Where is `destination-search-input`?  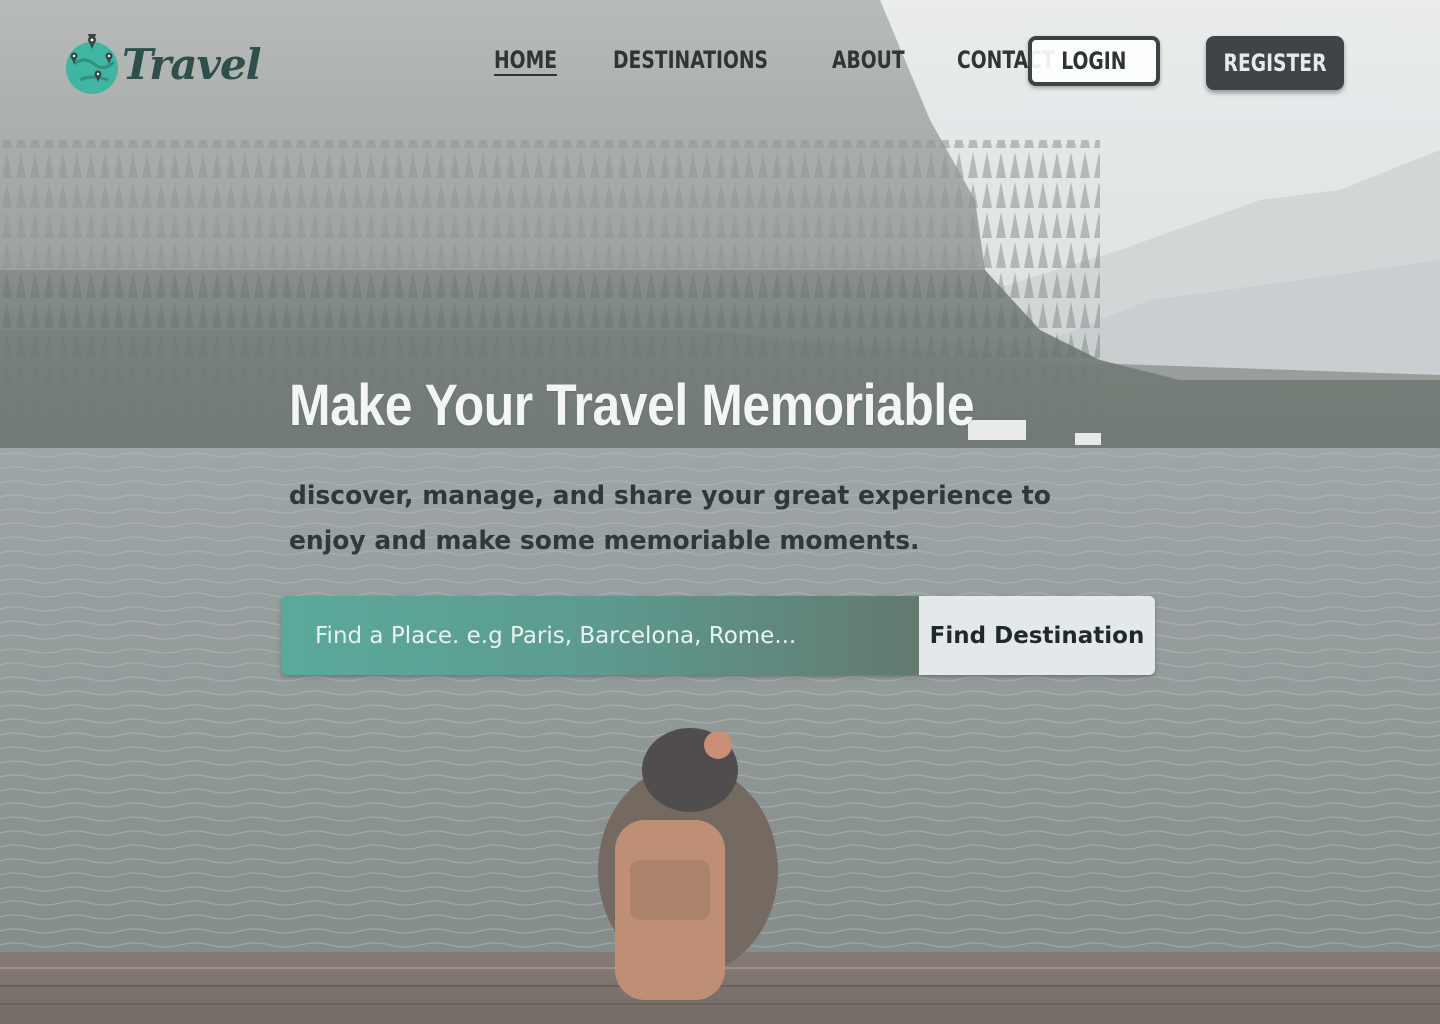
destination-search-input is located at coordinates (600, 635).